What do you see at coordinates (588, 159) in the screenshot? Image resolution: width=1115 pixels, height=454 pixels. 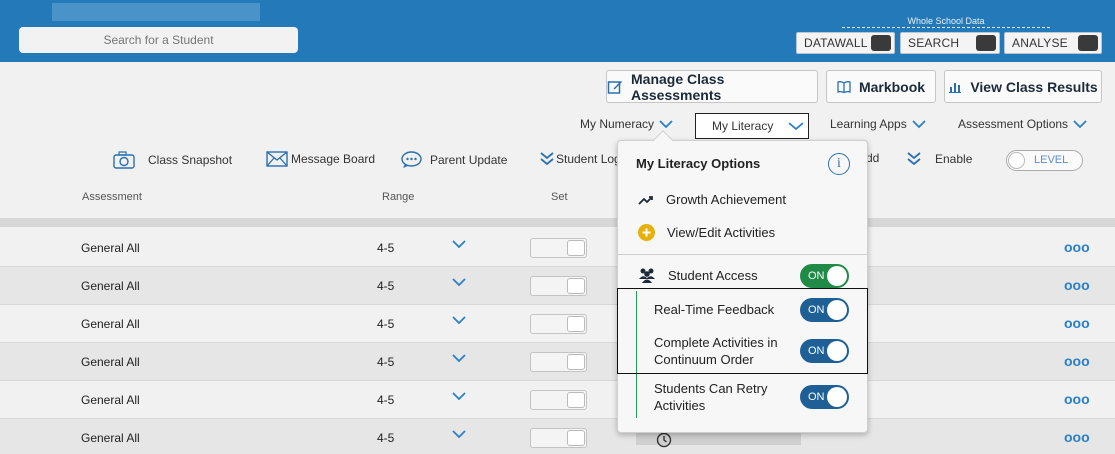 I see `student-log-label: Student Log` at bounding box center [588, 159].